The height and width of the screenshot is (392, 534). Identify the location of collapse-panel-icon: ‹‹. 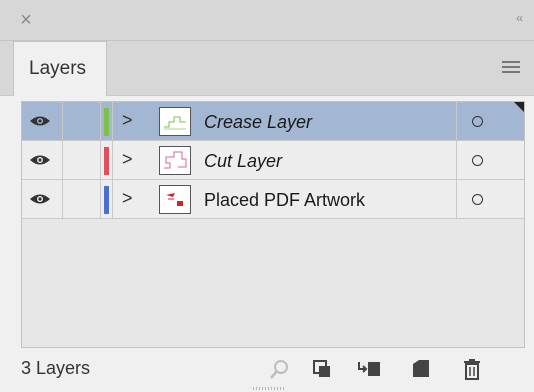
(519, 18).